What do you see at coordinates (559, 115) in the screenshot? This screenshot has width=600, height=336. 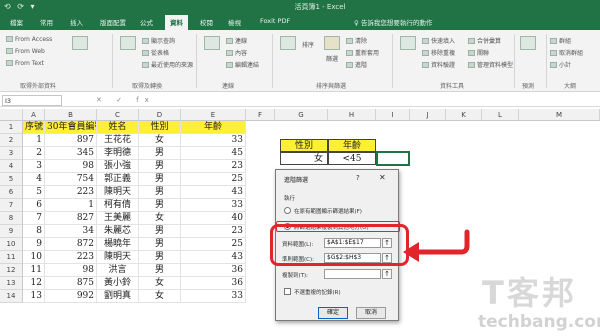 I see `column-header-m: M` at bounding box center [559, 115].